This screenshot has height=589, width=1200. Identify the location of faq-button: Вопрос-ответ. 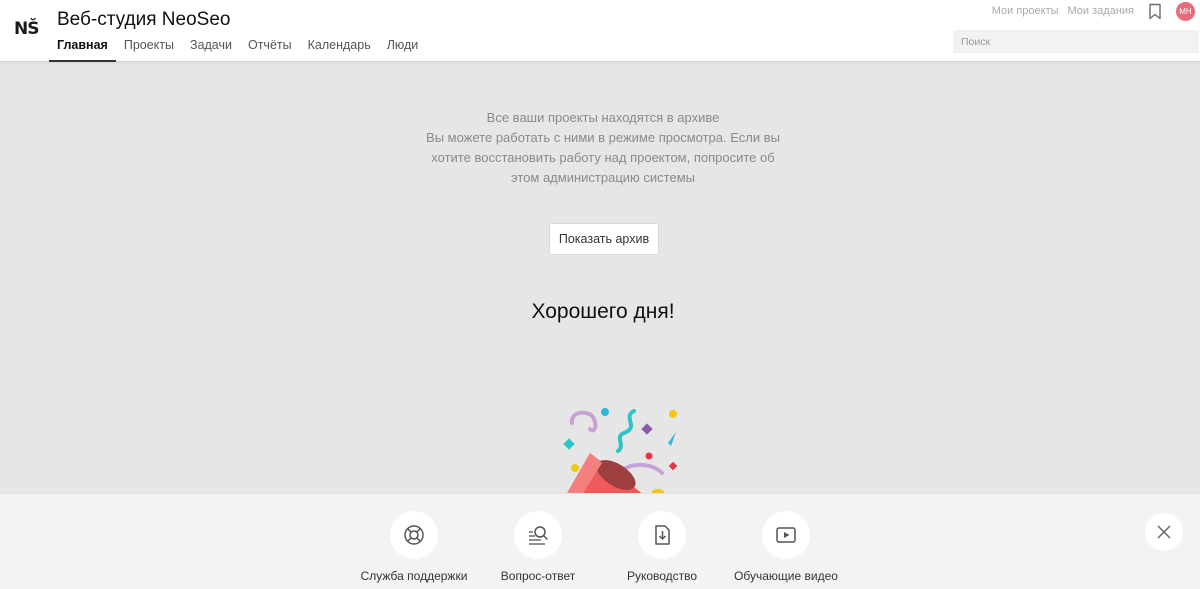
(538, 547).